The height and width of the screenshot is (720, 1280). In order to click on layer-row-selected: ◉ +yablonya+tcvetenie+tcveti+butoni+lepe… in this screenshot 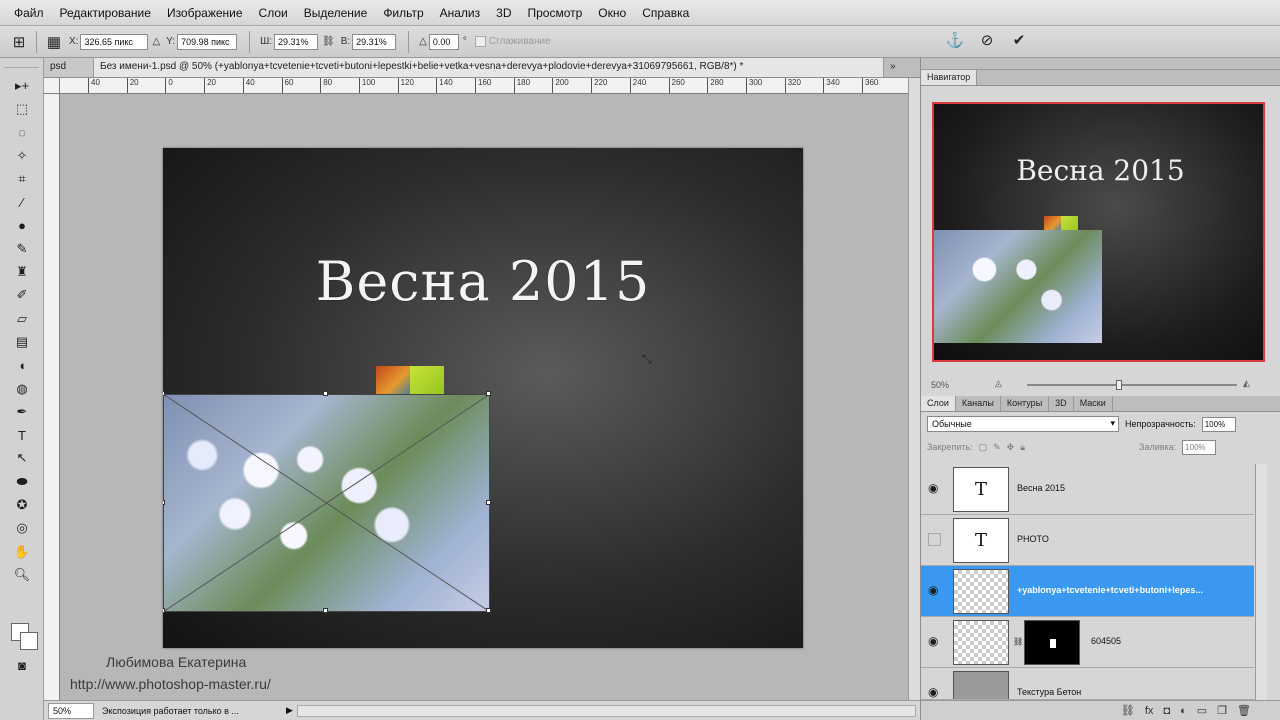, I will do `click(1087, 591)`.